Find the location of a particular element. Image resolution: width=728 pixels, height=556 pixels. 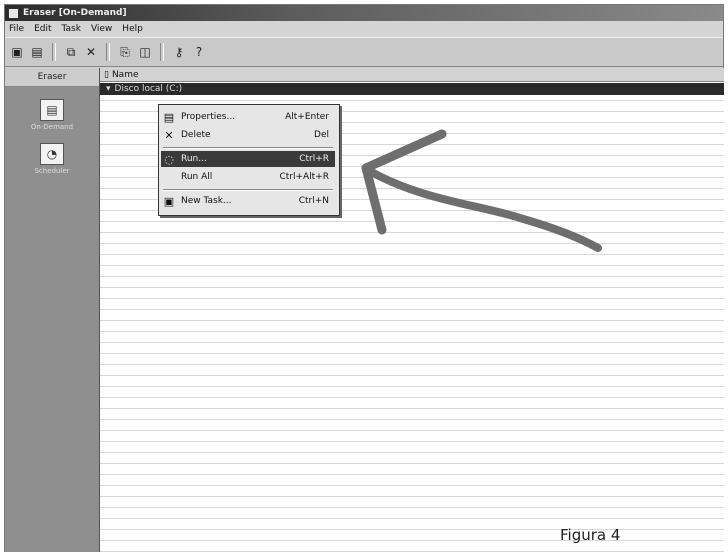

document-icon: ▤ is located at coordinates (52, 110).